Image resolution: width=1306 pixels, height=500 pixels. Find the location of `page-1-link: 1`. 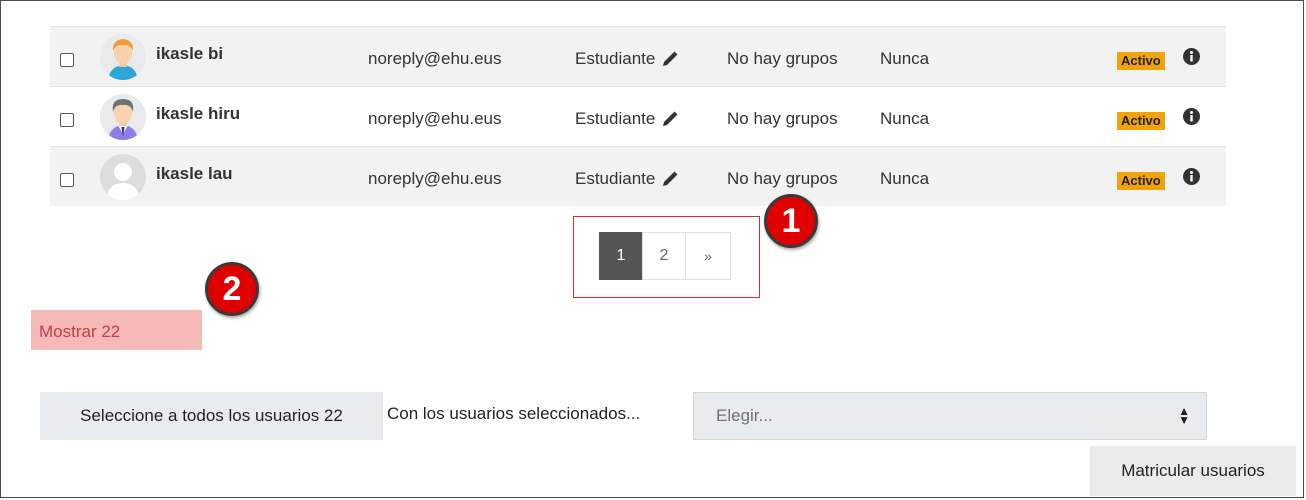

page-1-link: 1 is located at coordinates (621, 256).